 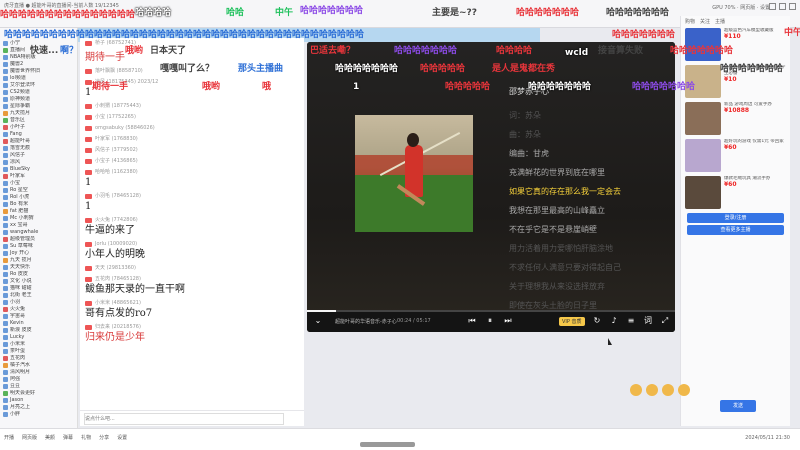 I want to click on shopping-tab: 关注, so click(x=705, y=21).